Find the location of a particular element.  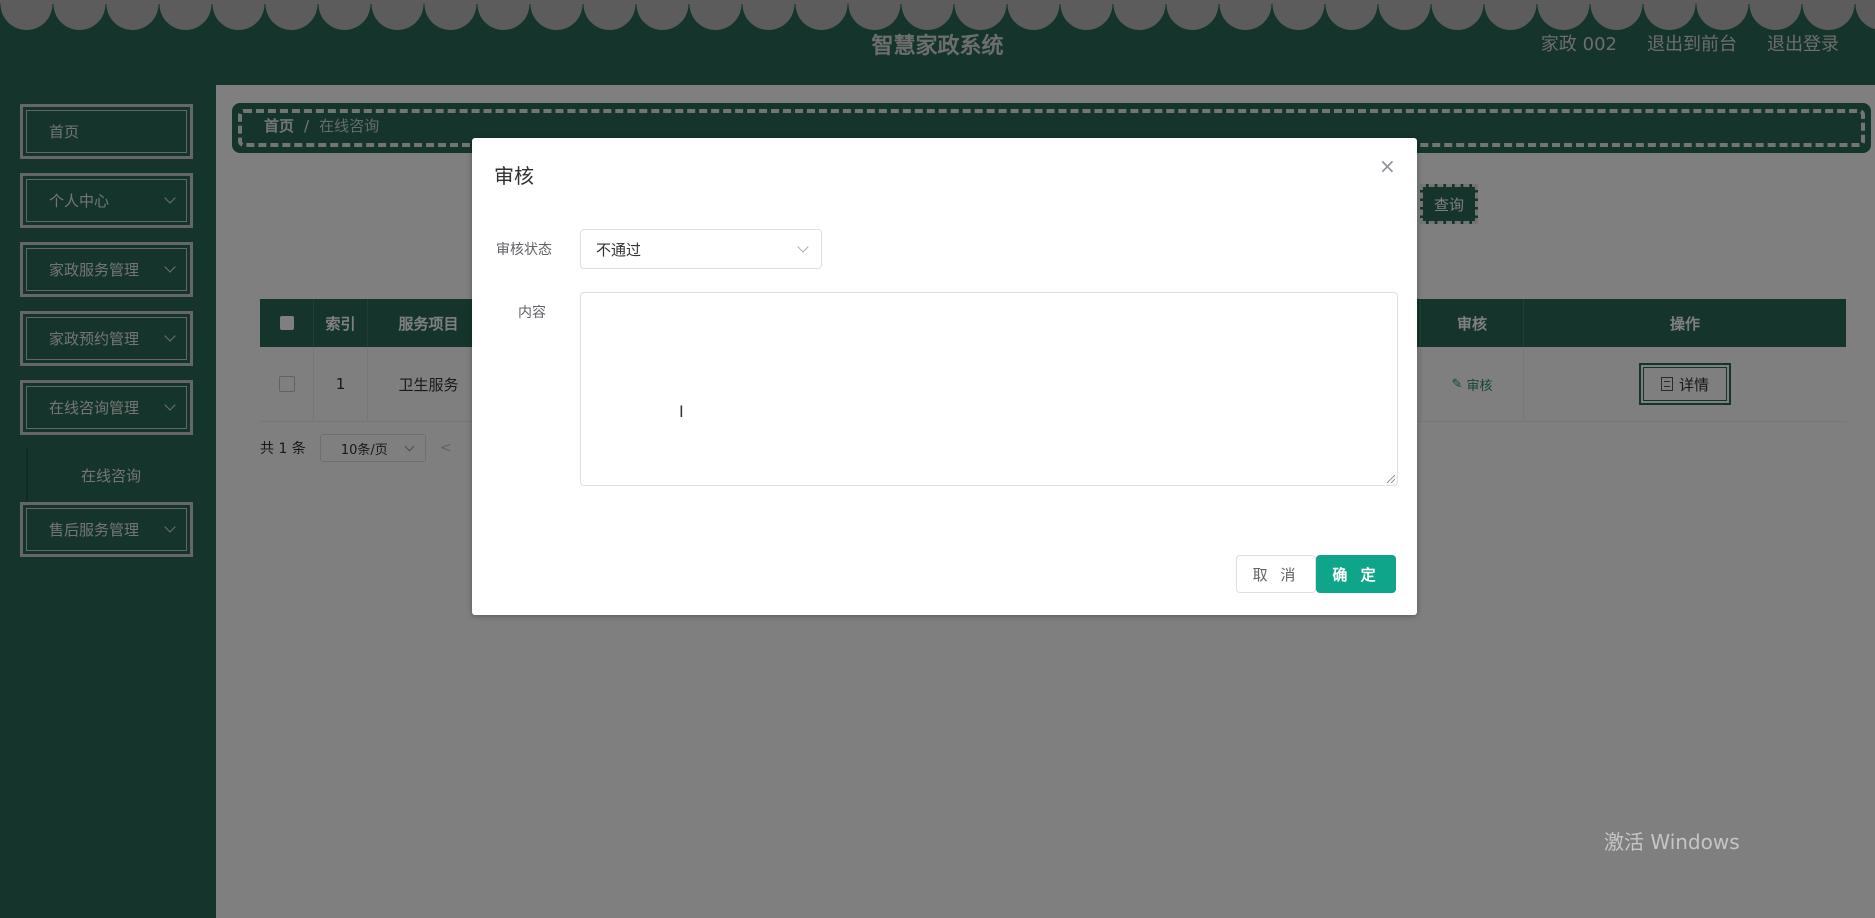

resize-handle-icon is located at coordinates (1391, 479).